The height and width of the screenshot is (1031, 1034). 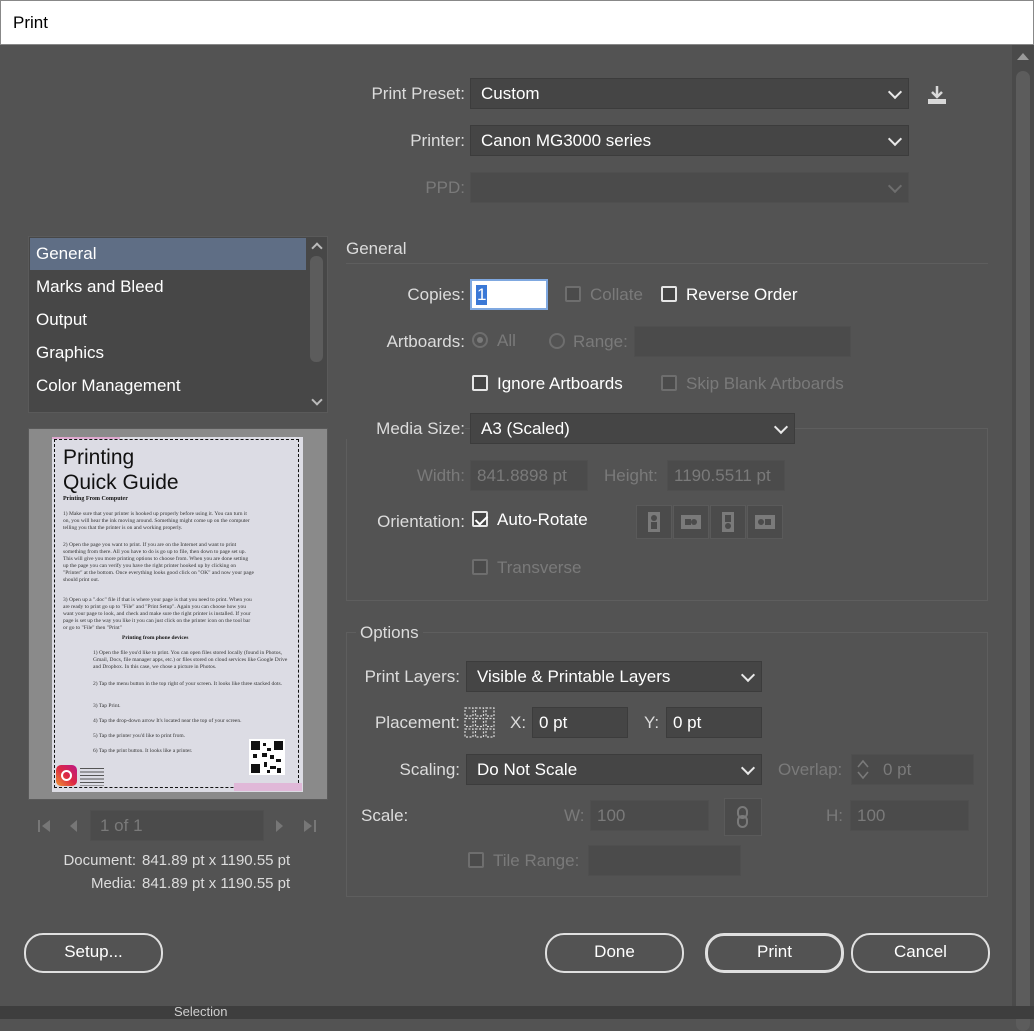 What do you see at coordinates (834, 815) in the screenshot?
I see `scale-h-label: H:` at bounding box center [834, 815].